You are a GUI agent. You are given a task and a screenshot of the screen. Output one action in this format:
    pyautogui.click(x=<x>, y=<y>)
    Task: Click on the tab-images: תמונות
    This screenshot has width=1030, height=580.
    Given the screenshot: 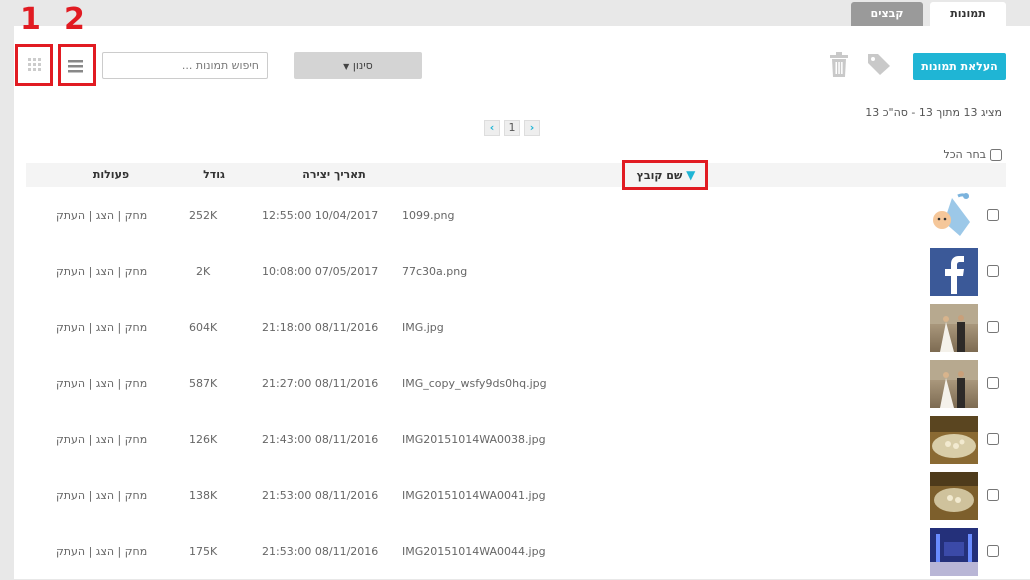 What is the action you would take?
    pyautogui.click(x=968, y=15)
    